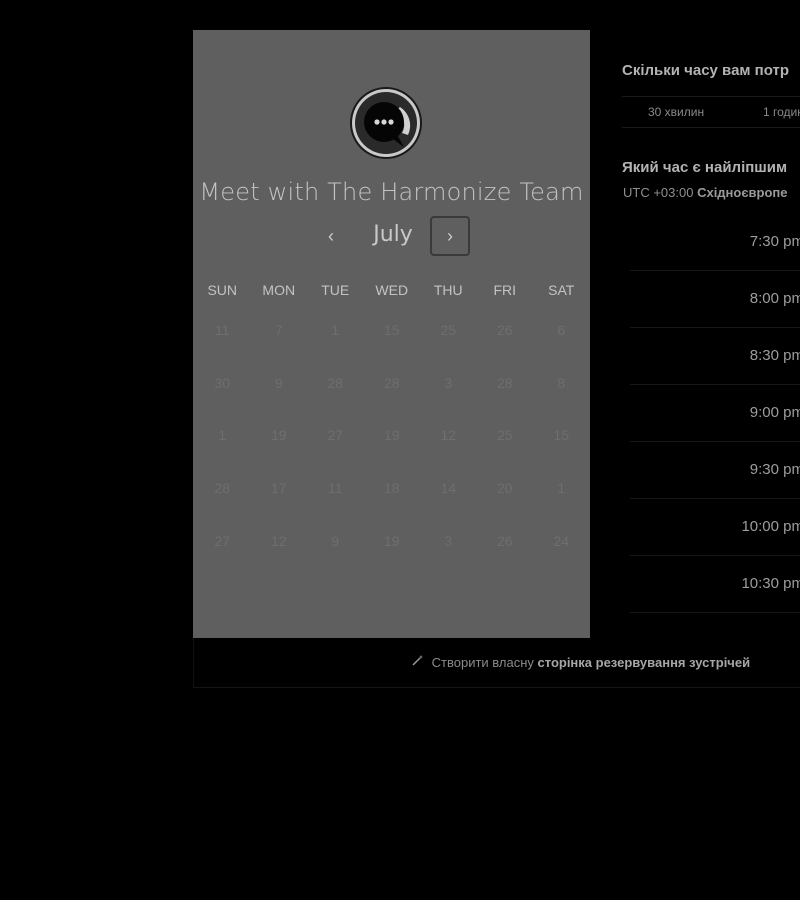 This screenshot has width=800, height=900. Describe the element at coordinates (505, 290) in the screenshot. I see `weekday-label: FRI` at that location.